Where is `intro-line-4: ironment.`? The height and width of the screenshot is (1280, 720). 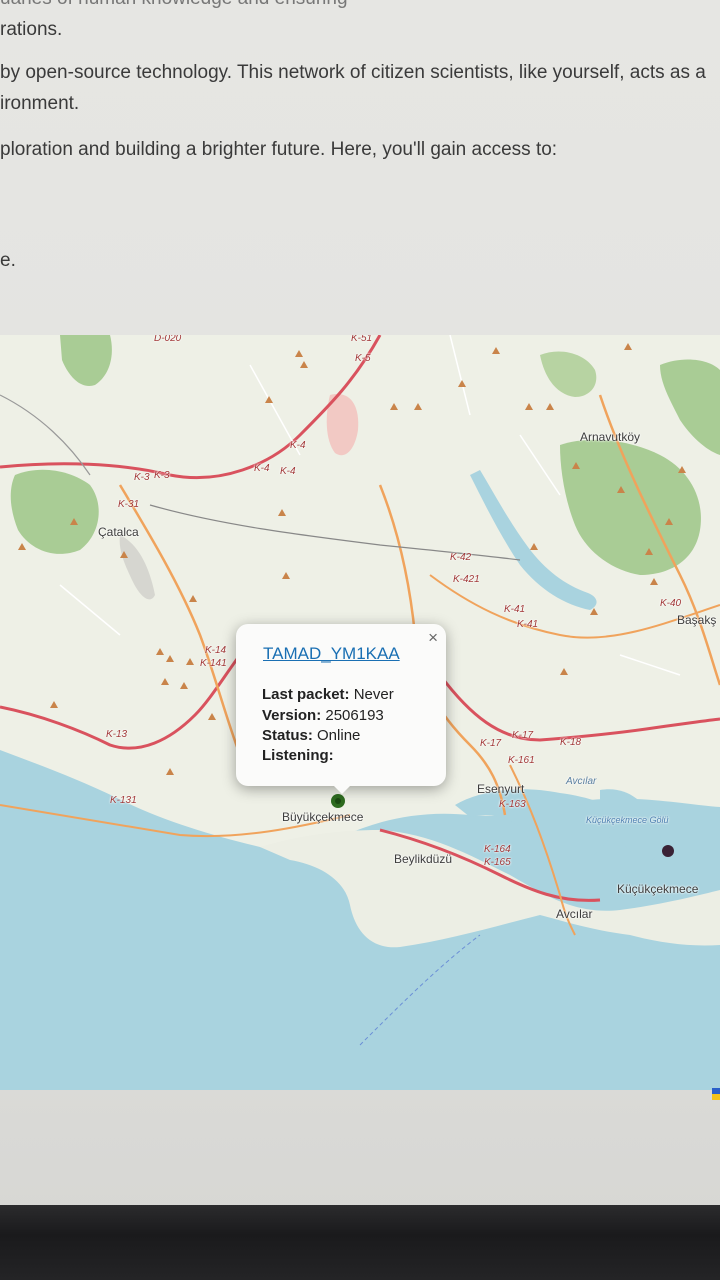 intro-line-4: ironment. is located at coordinates (40, 103).